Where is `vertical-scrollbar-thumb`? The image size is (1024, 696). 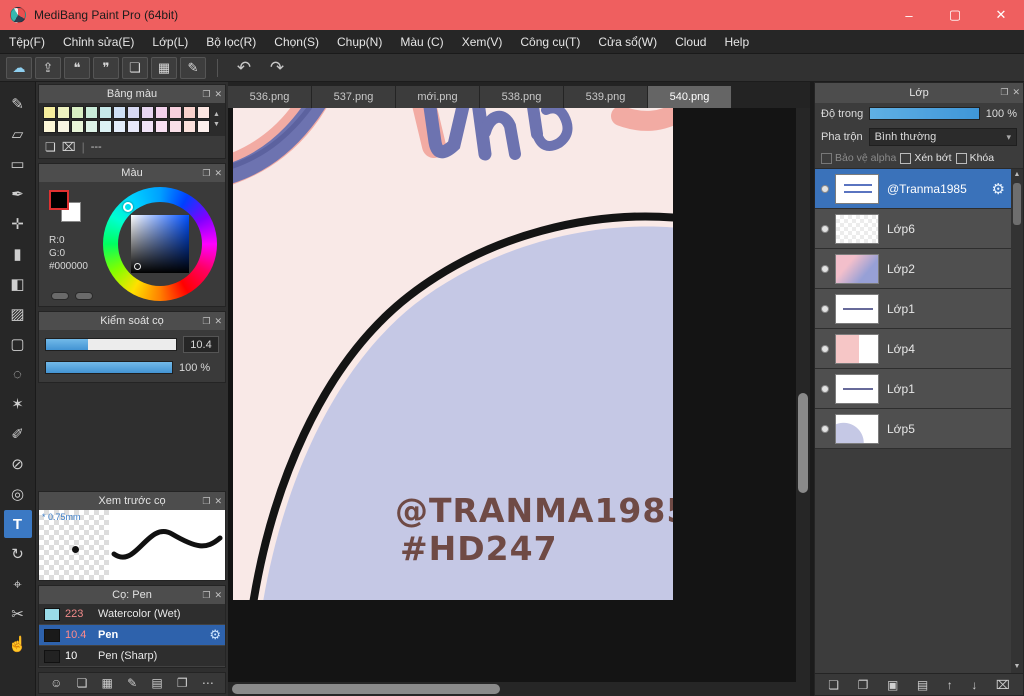 vertical-scrollbar-thumb is located at coordinates (803, 443).